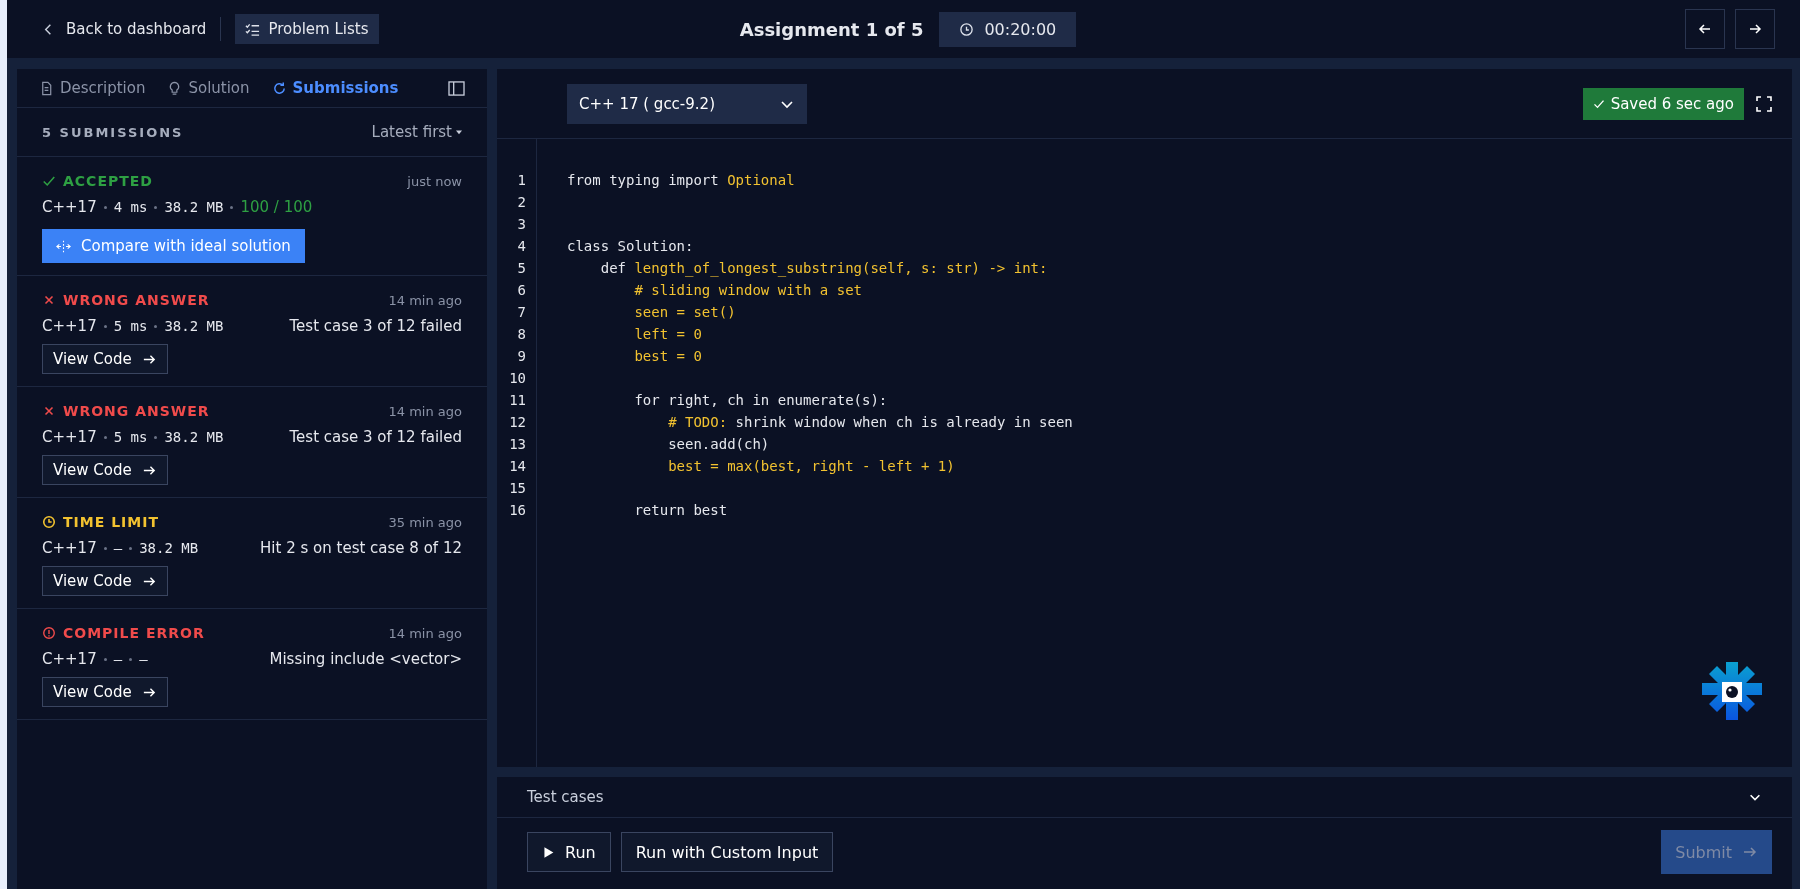 This screenshot has width=1800, height=889. What do you see at coordinates (113, 132) in the screenshot?
I see `submissions-count: 5 SUBMISSIONS` at bounding box center [113, 132].